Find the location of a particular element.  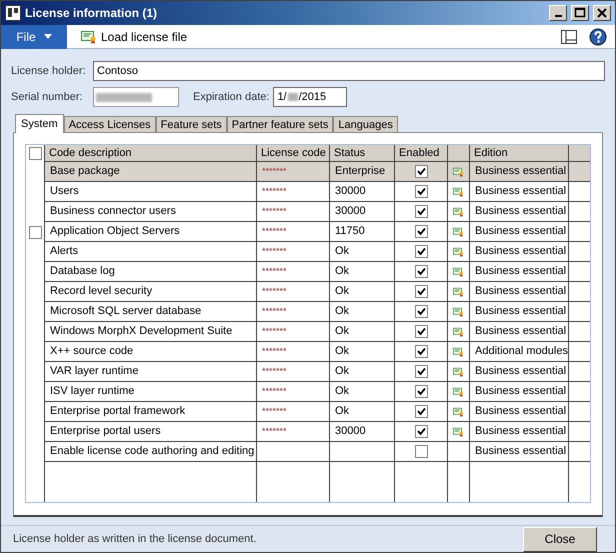

table-cell: Enable license code authoring and editing is located at coordinates (150, 452).